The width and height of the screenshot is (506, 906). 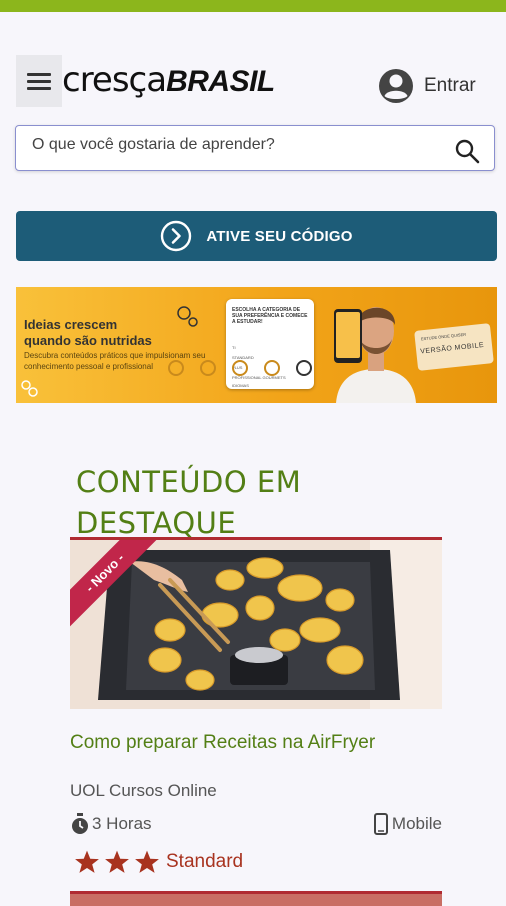 I want to click on course-level-label: Standard, so click(x=205, y=861).